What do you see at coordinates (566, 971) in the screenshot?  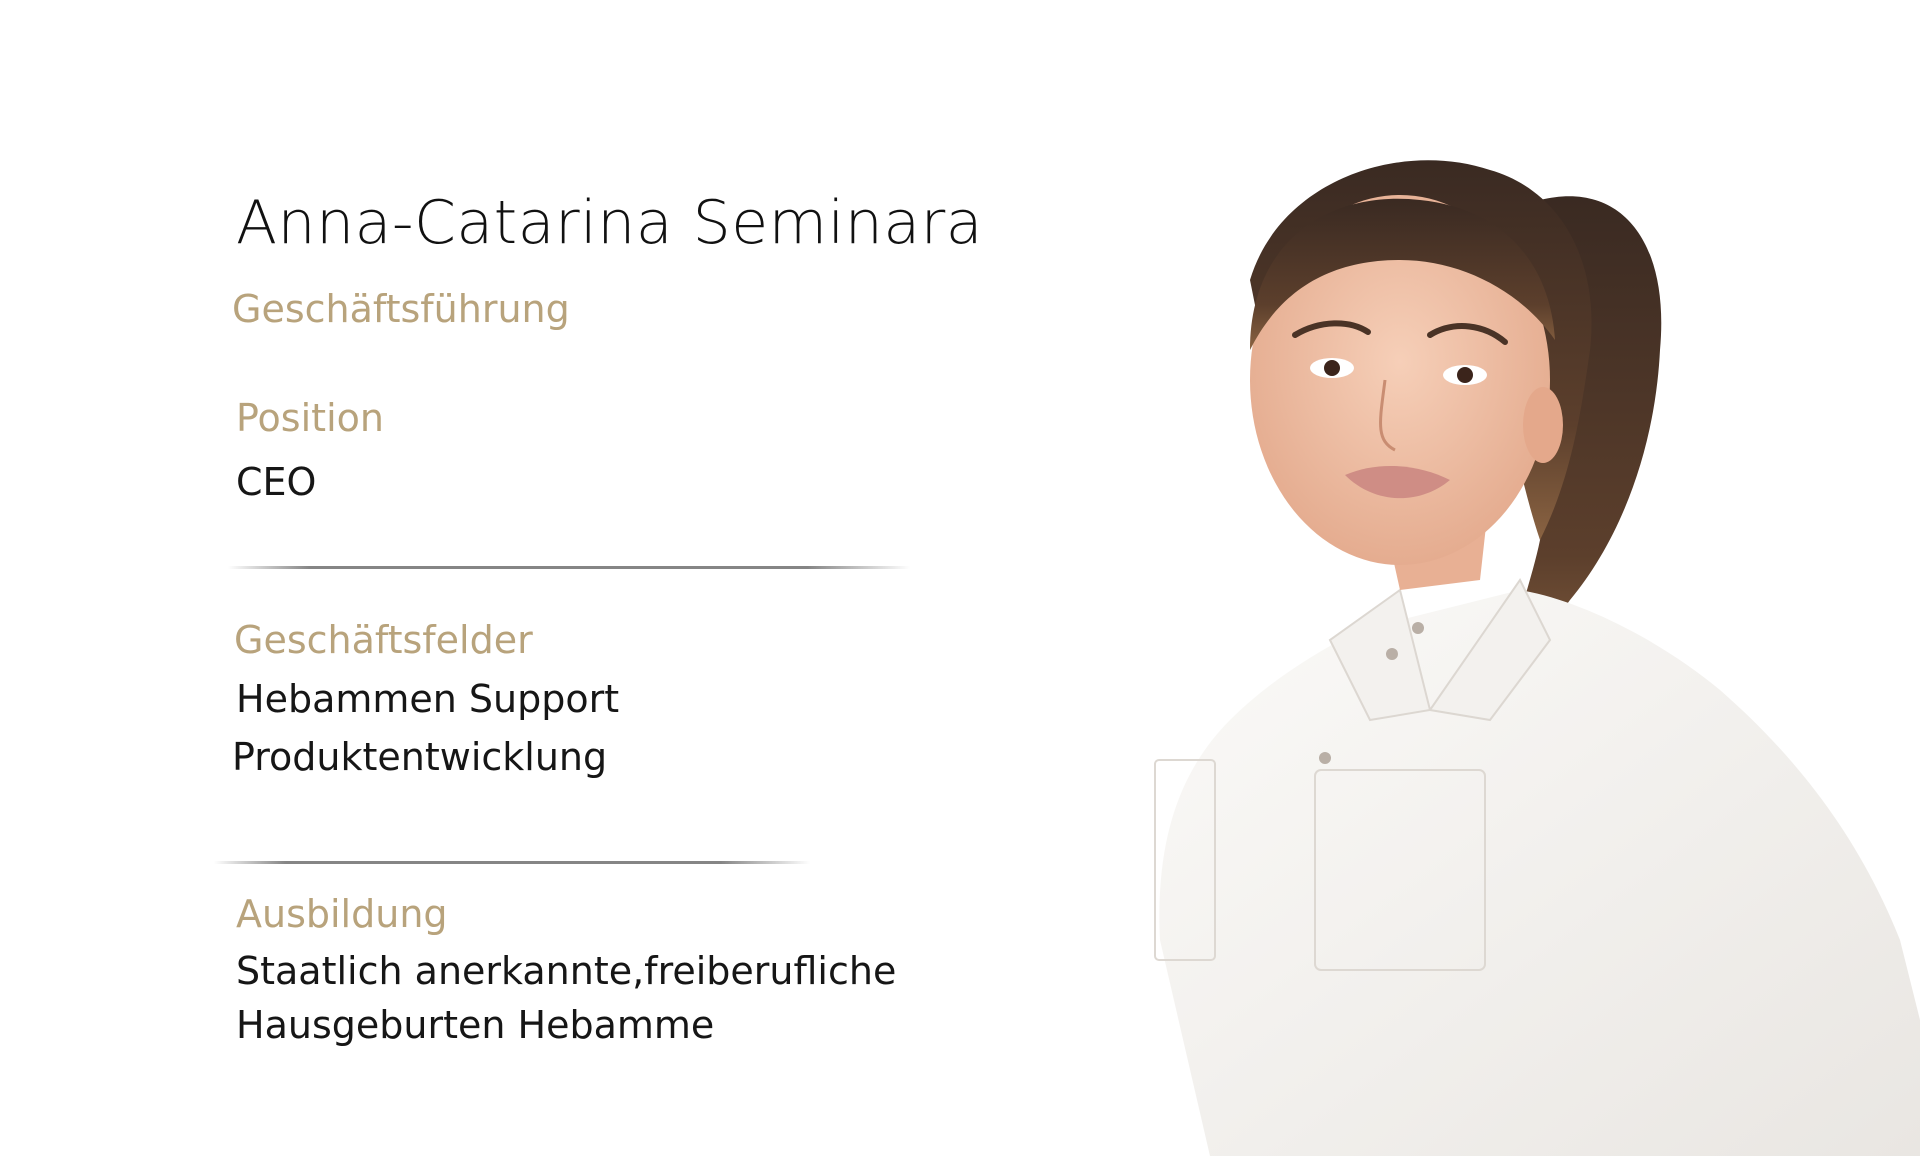 I see `education-line: Staatlich anerkannte,freiberufliche` at bounding box center [566, 971].